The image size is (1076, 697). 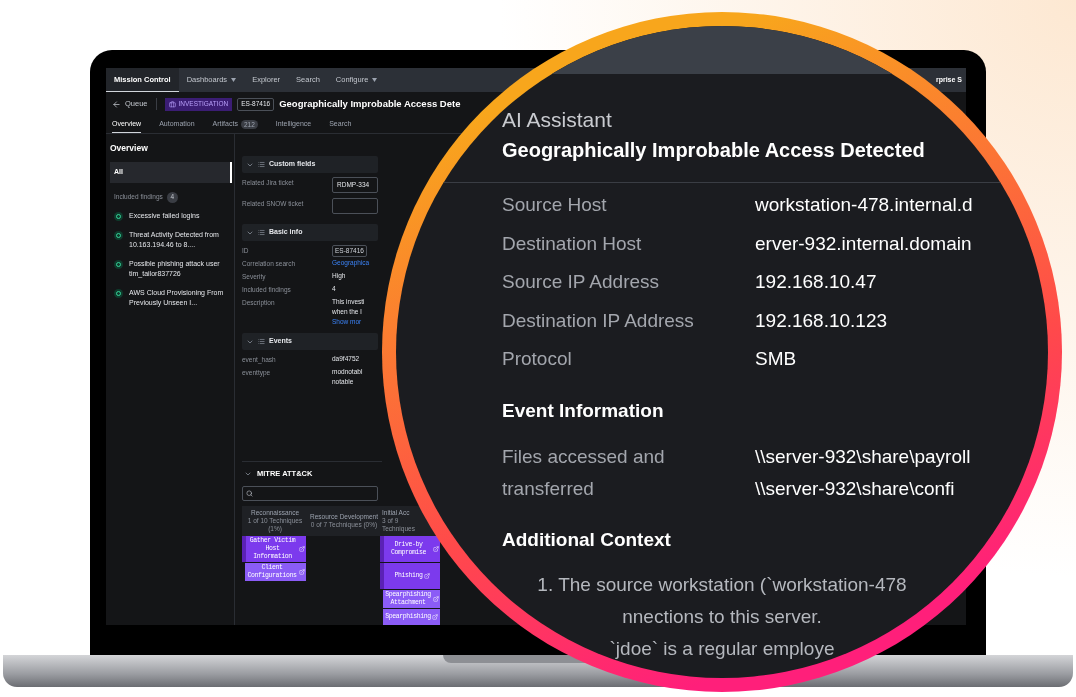 What do you see at coordinates (555, 205) in the screenshot?
I see `field-label: Source Host` at bounding box center [555, 205].